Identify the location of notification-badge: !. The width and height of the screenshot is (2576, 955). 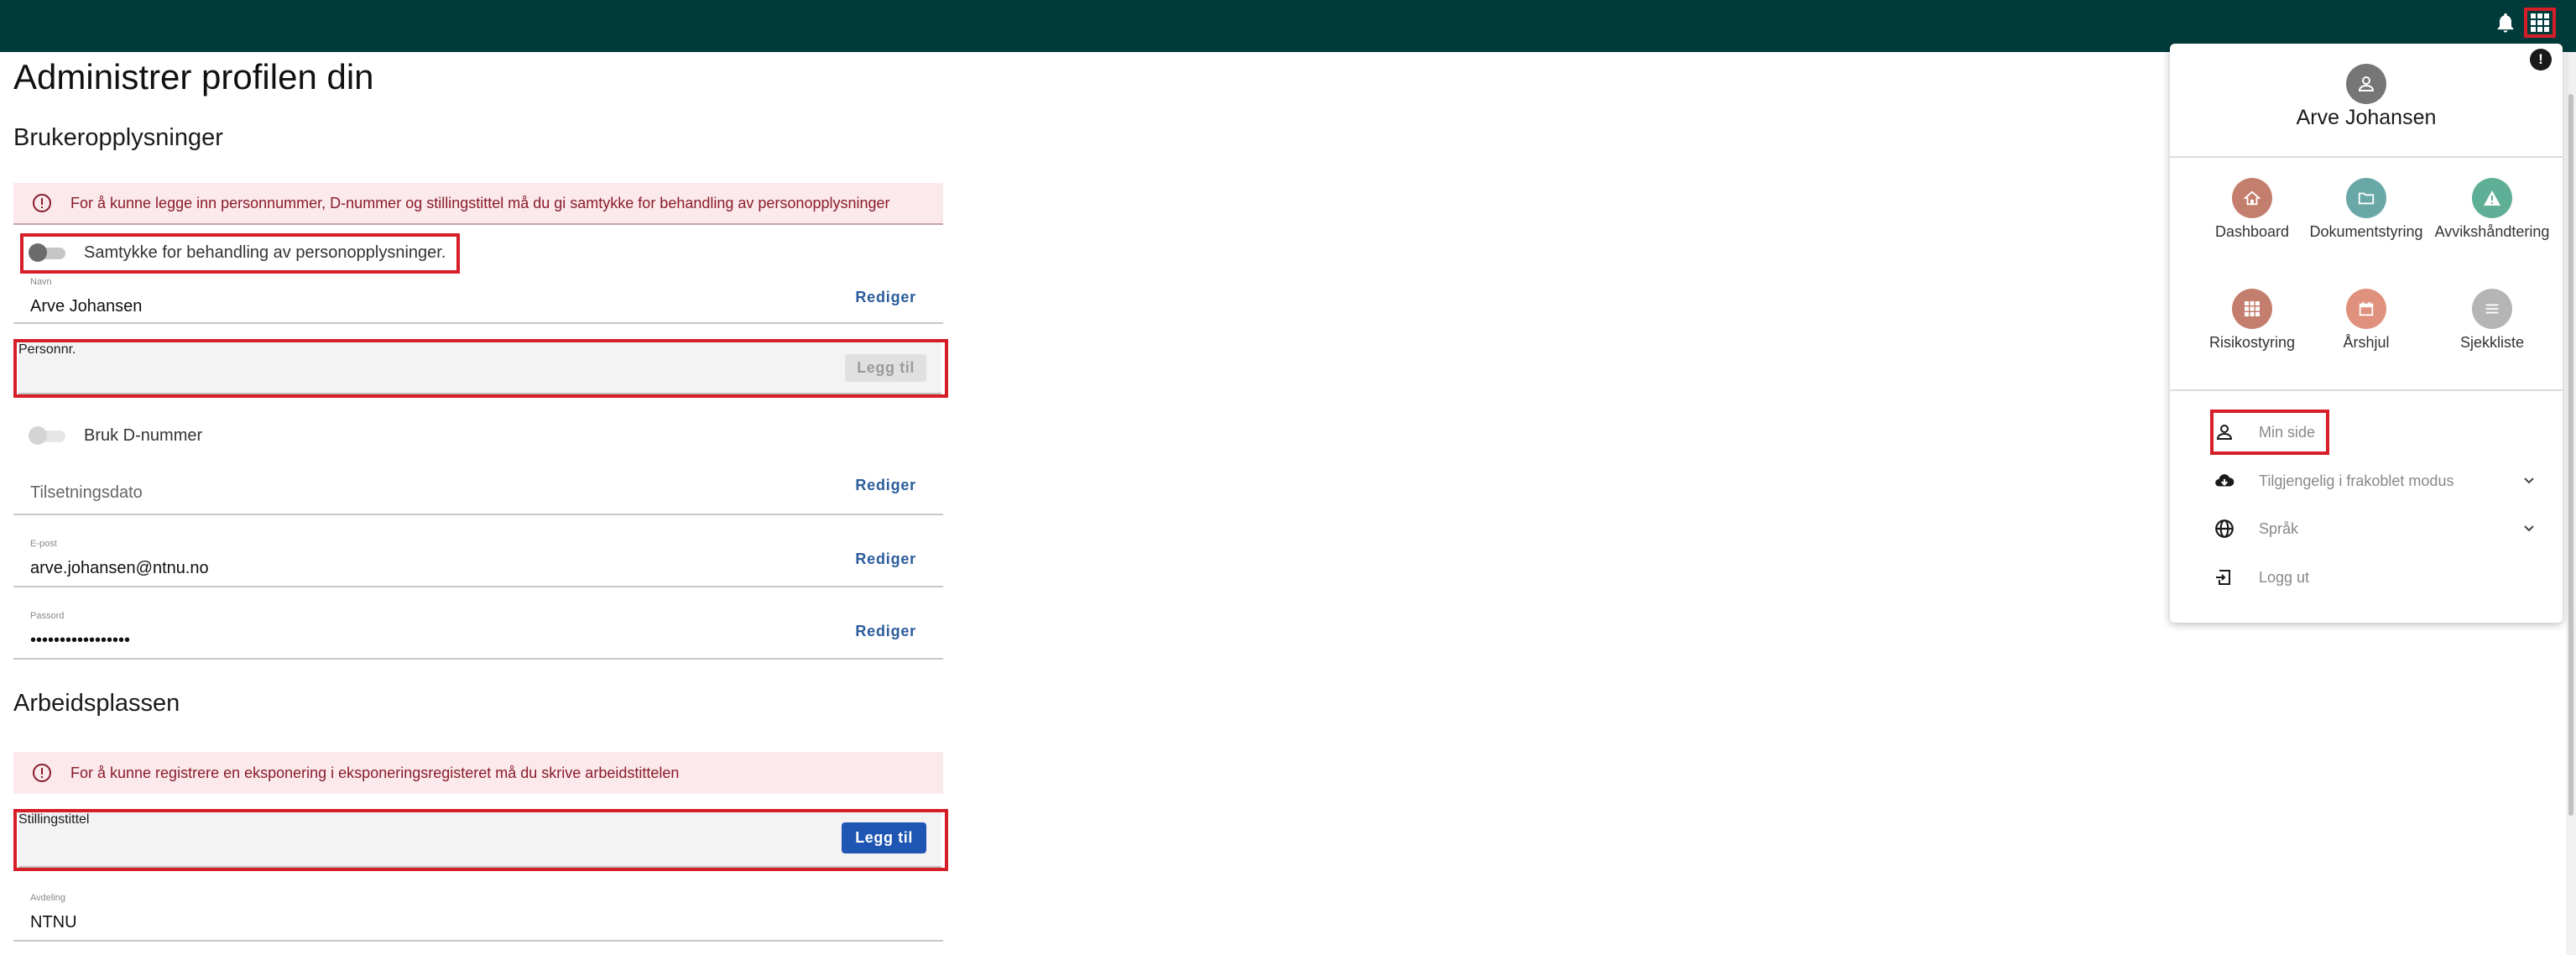
(2541, 59).